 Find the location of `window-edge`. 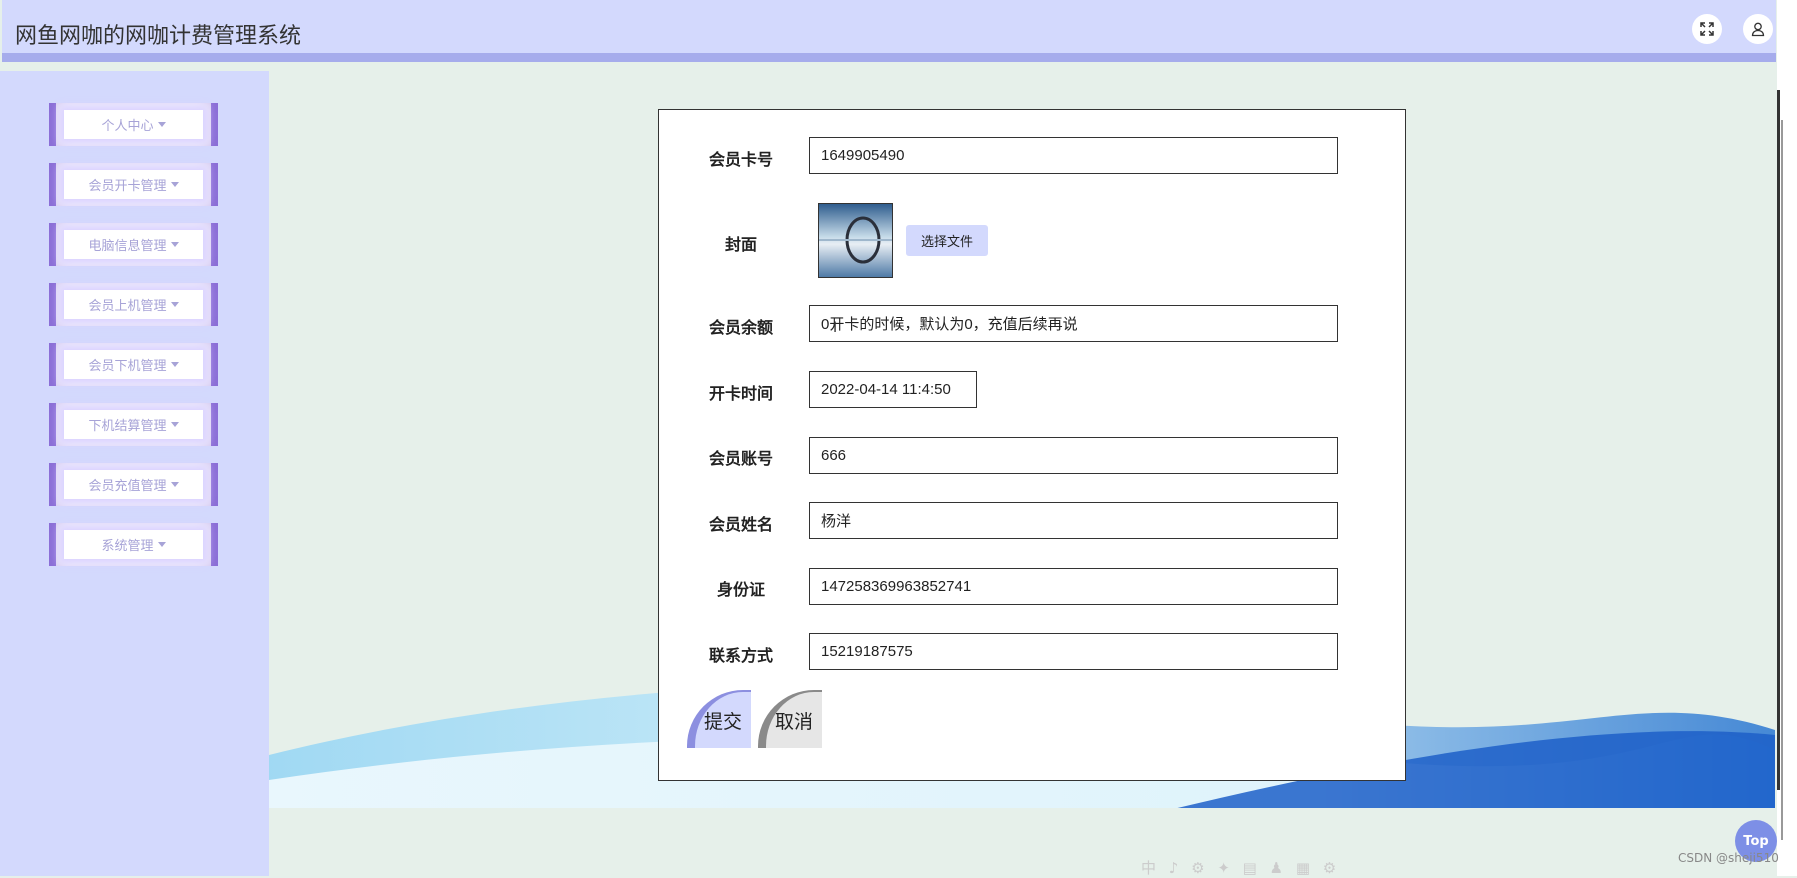

window-edge is located at coordinates (1787, 438).